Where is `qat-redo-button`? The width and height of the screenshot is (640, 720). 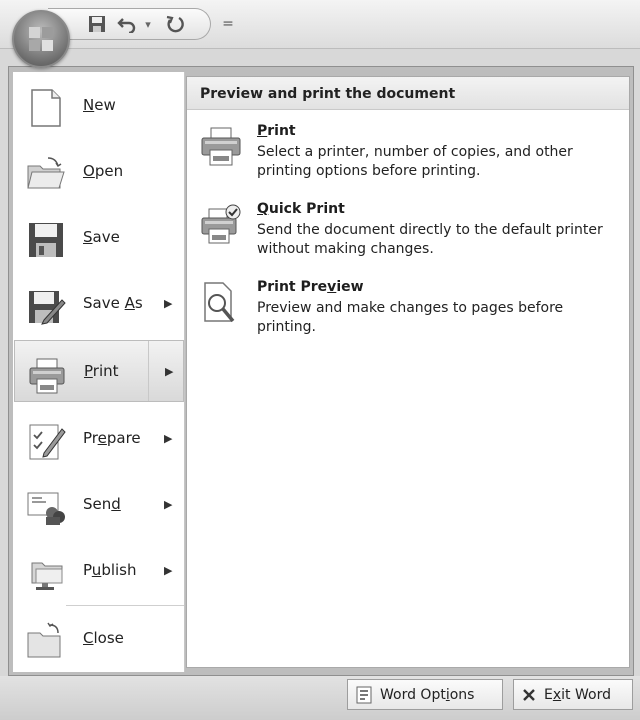
qat-redo-button is located at coordinates (175, 24).